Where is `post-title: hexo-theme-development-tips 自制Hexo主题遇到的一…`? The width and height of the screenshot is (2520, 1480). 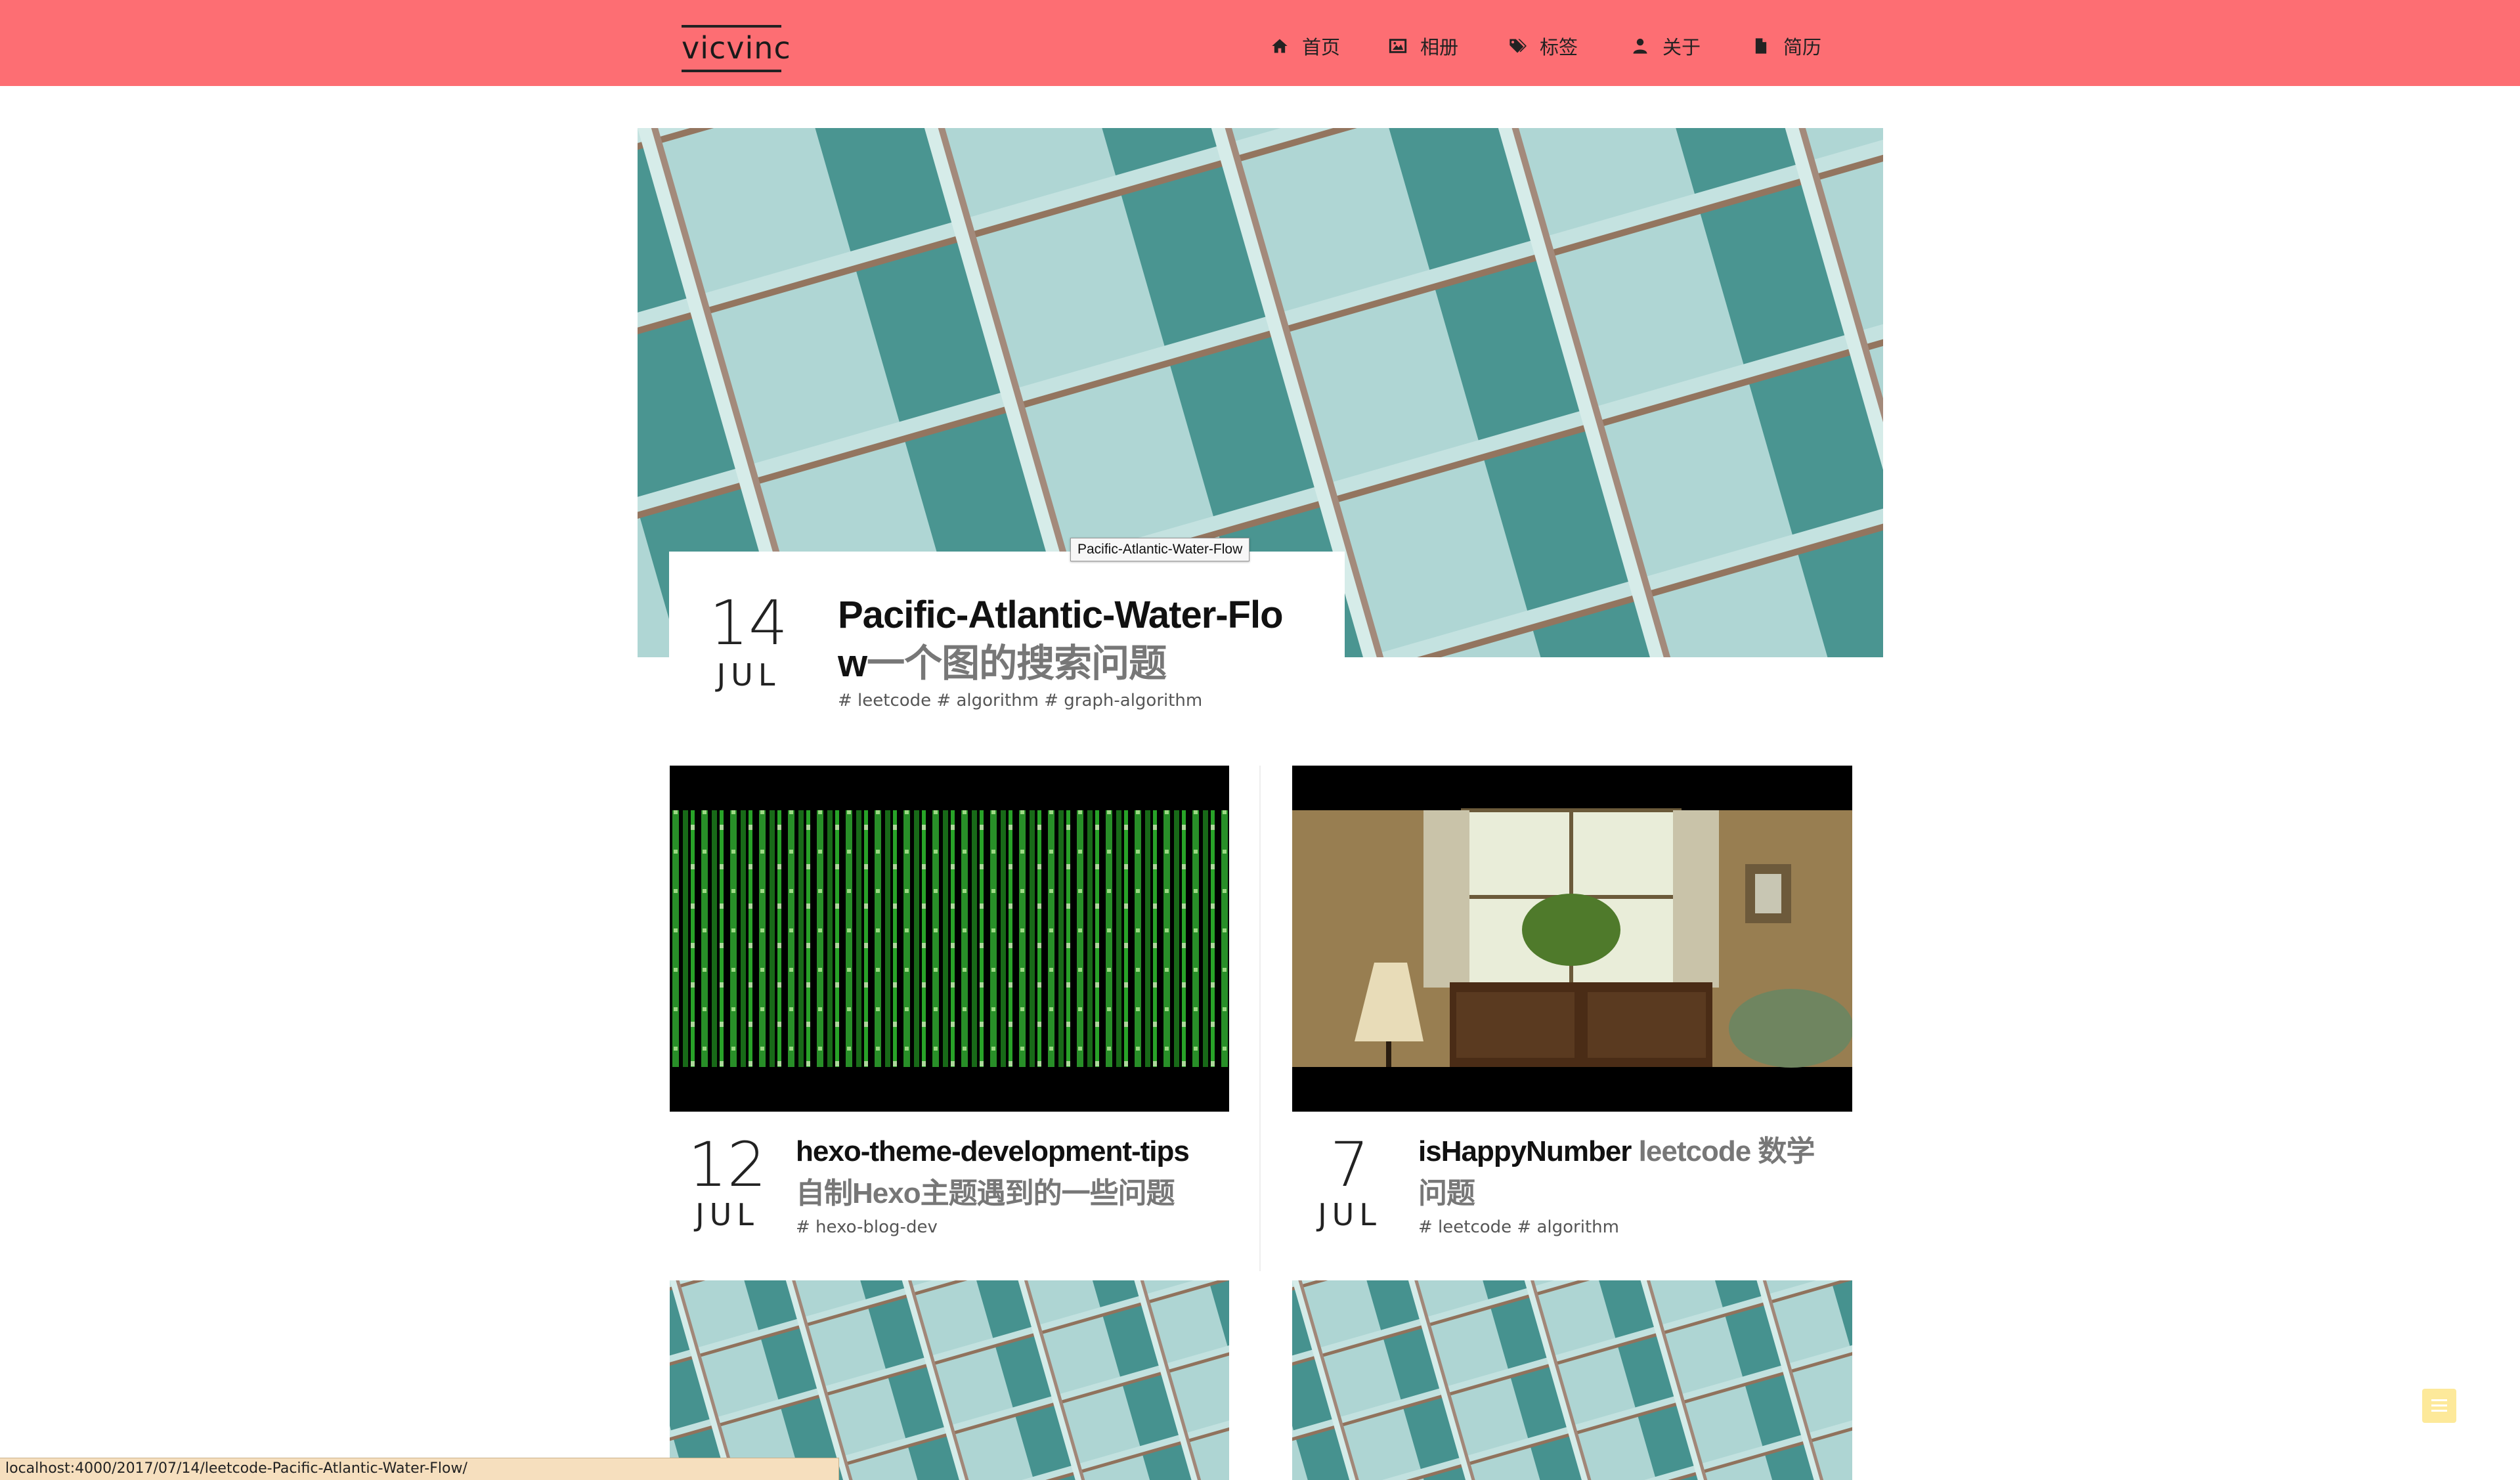 post-title: hexo-theme-development-tips 自制Hexo主题遇到的一… is located at coordinates (1012, 1173).